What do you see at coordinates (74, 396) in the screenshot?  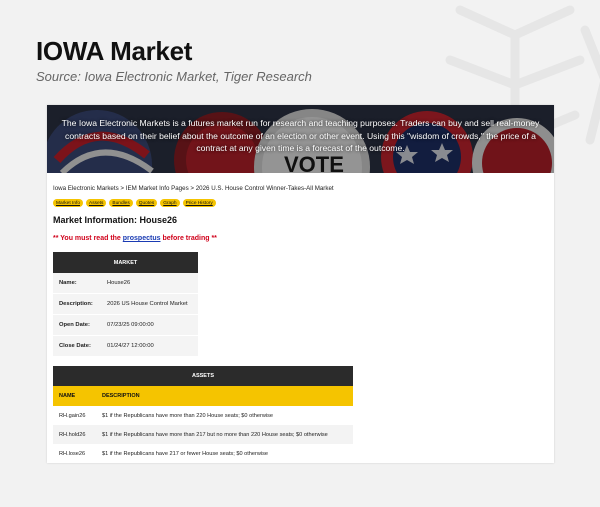 I see `column-header-name: NAME` at bounding box center [74, 396].